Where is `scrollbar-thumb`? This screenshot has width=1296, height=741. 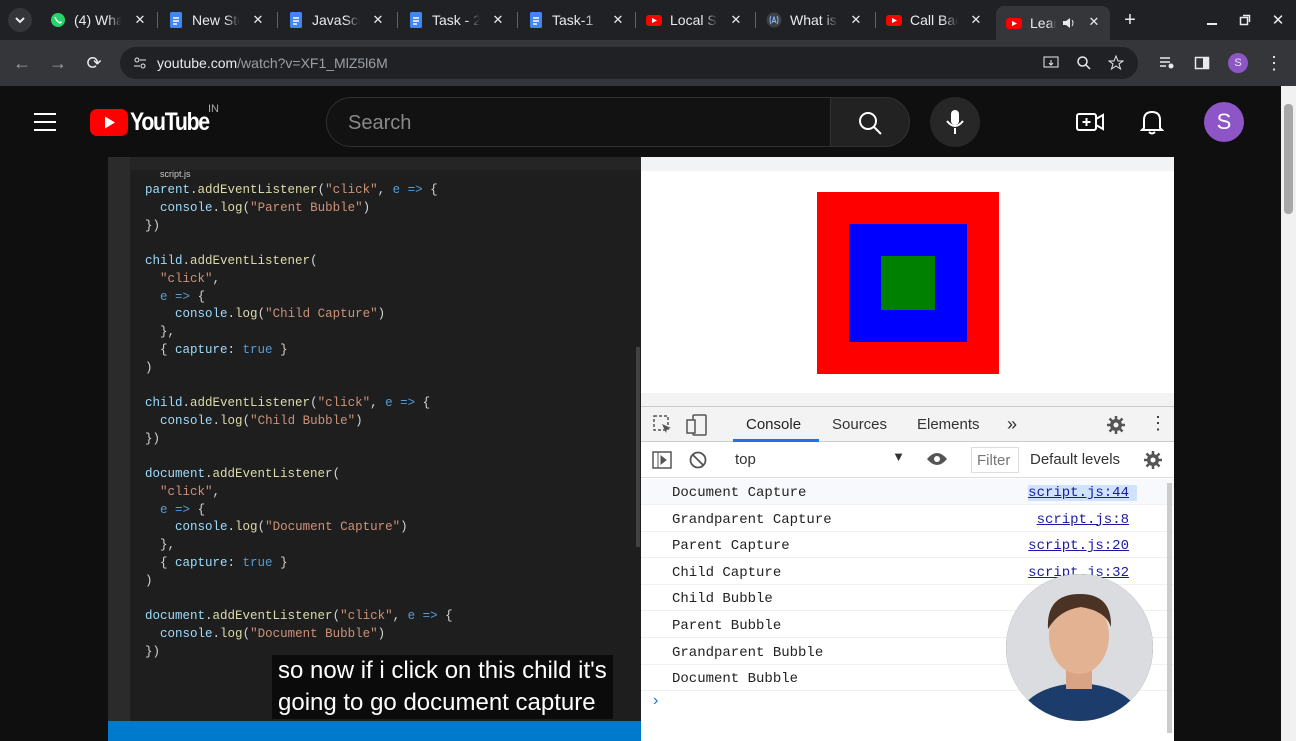 scrollbar-thumb is located at coordinates (1288, 159).